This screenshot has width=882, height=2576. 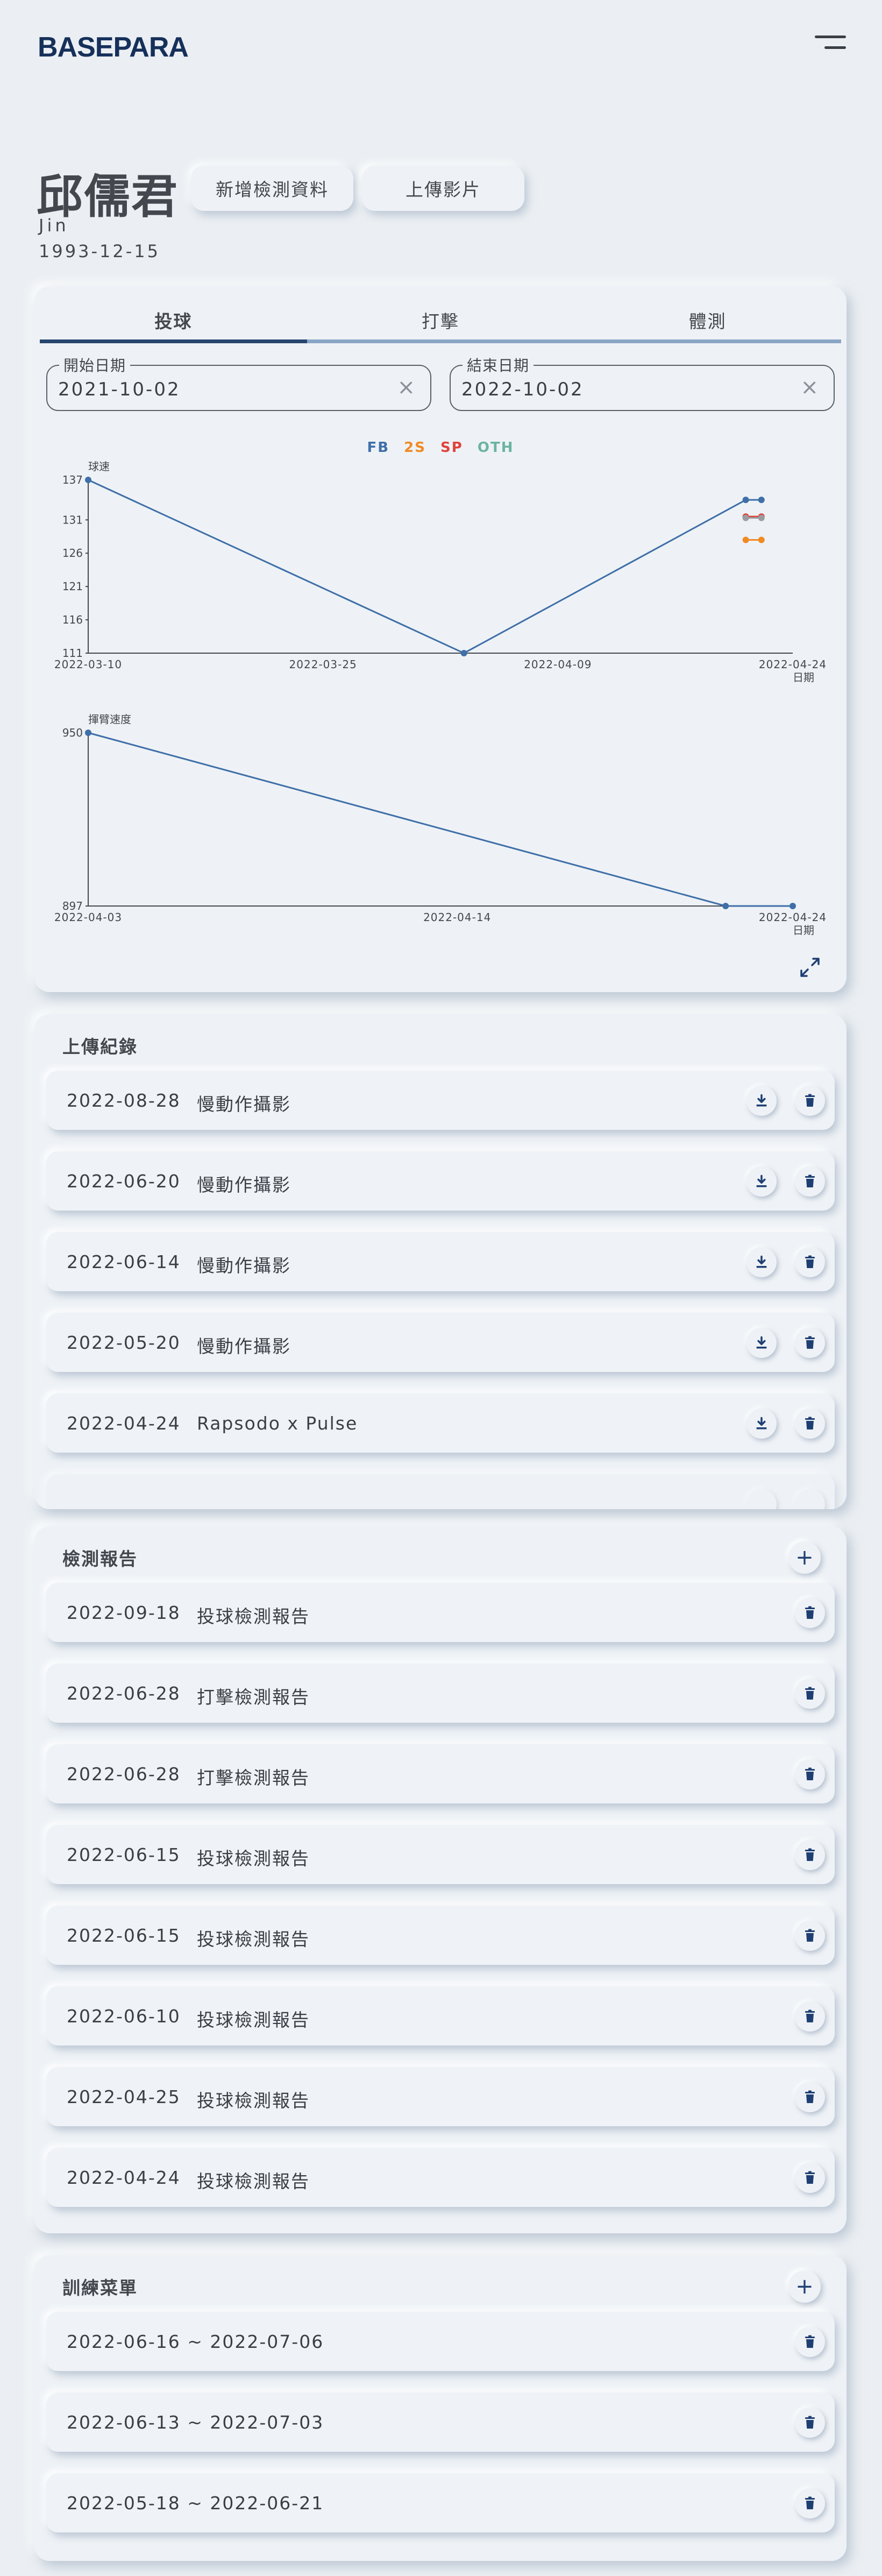 What do you see at coordinates (440, 1261) in the screenshot?
I see `upload-row: 2022-06-14 慢動作攝影` at bounding box center [440, 1261].